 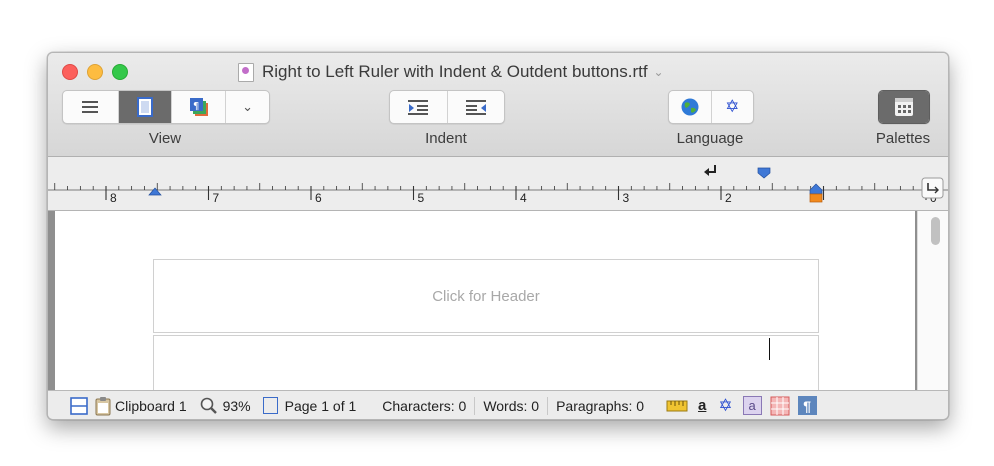 I want to click on clipboard-button: Clipboard 1, so click(x=140, y=405).